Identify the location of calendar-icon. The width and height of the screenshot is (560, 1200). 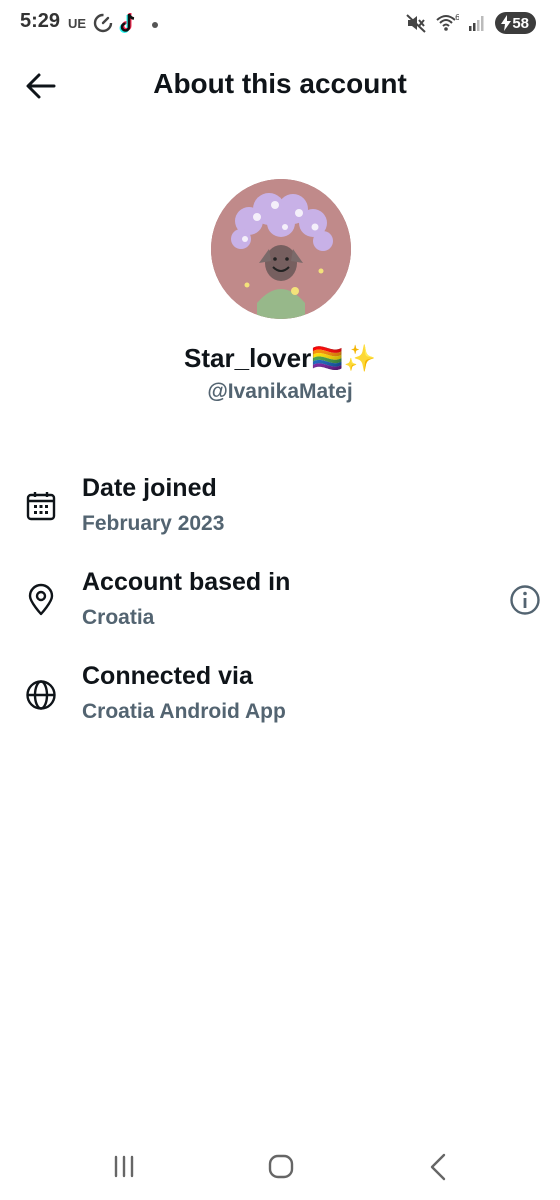
(41, 506).